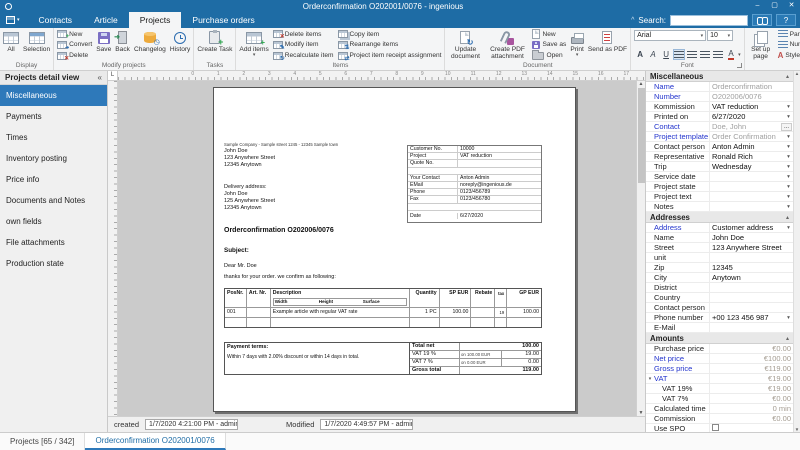  Describe the element at coordinates (670, 35) in the screenshot. I see `font-family-select: Arial ▾` at that location.